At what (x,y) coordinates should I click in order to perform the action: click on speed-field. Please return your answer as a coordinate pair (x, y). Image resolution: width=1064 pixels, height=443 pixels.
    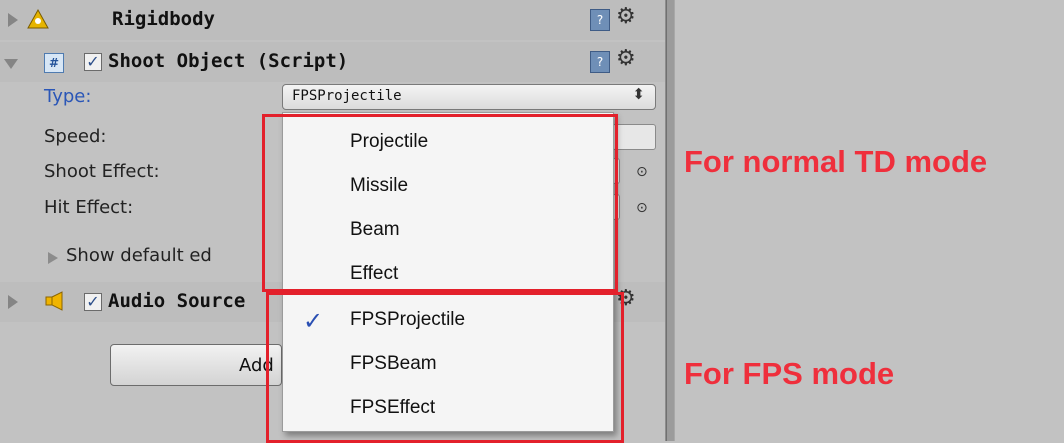
    Looking at the image, I should click on (634, 137).